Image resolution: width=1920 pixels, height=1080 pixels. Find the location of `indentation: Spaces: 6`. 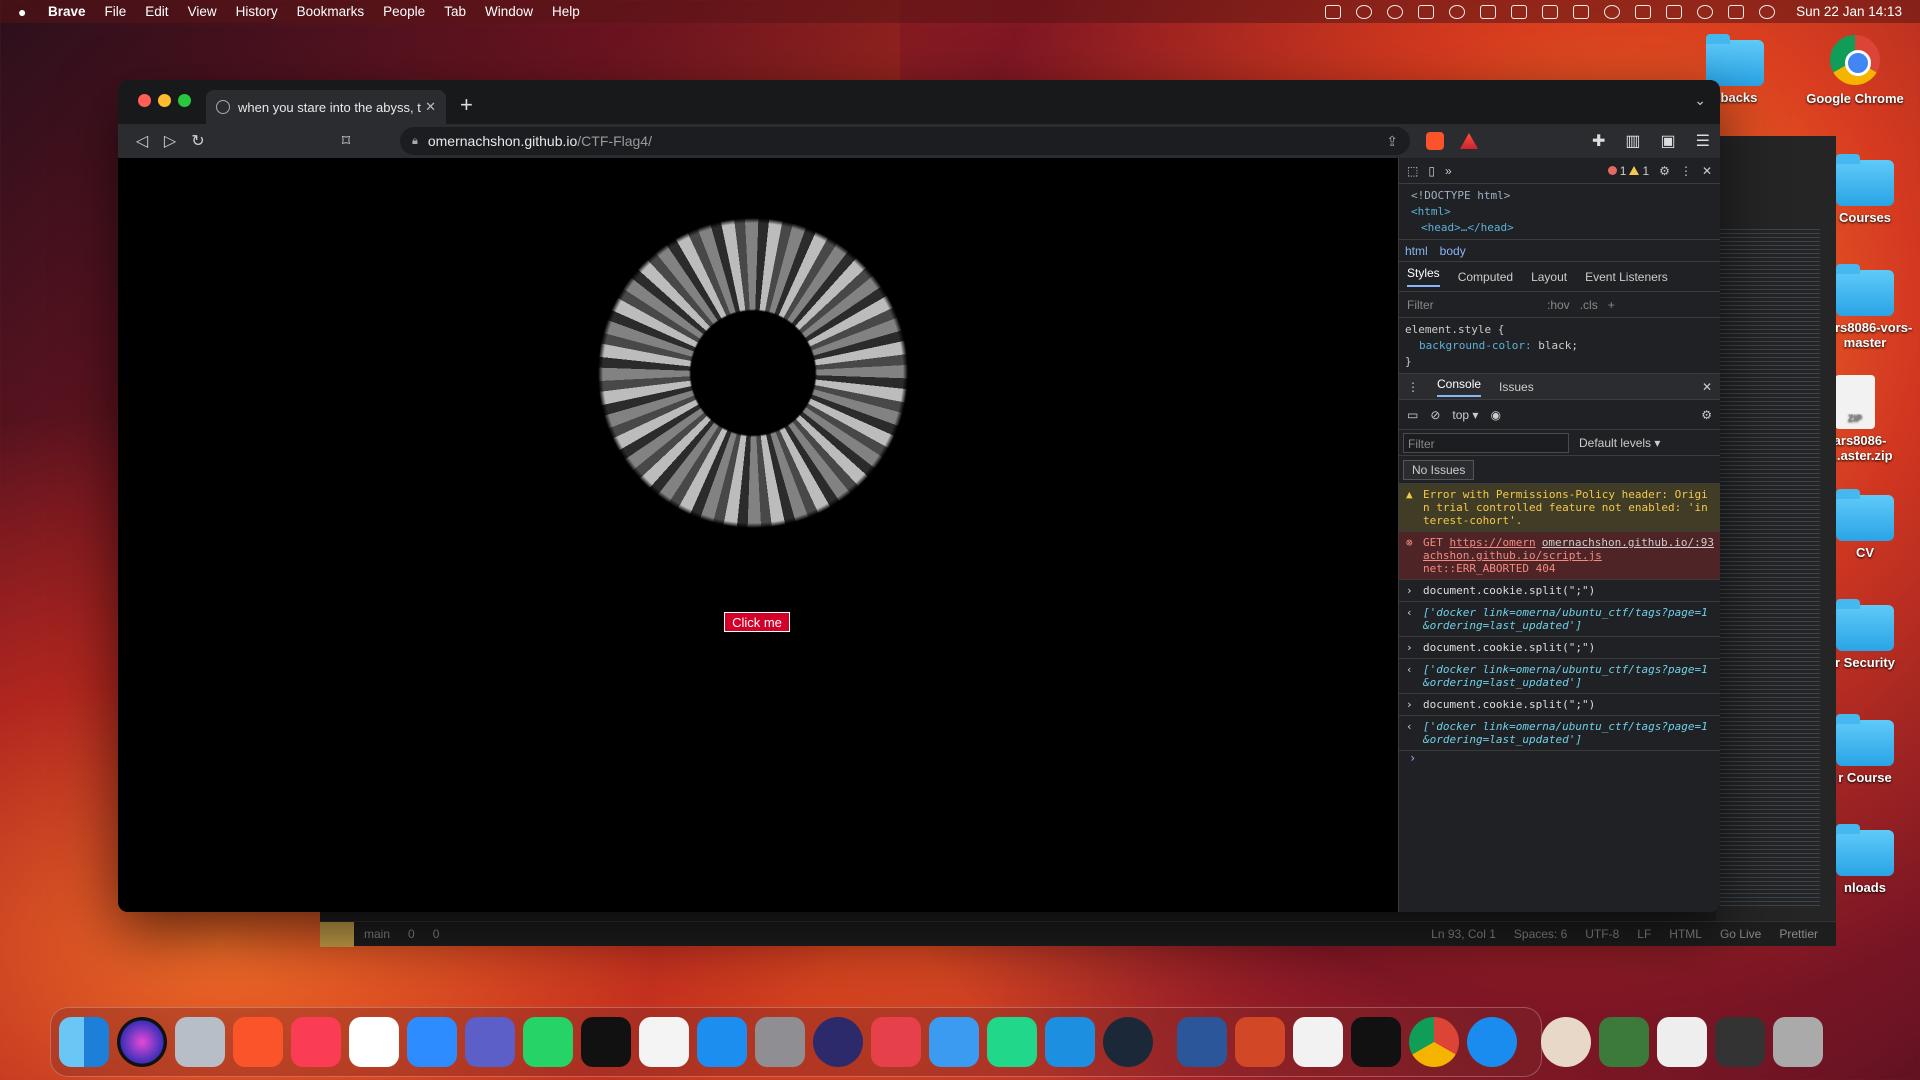

indentation: Spaces: 6 is located at coordinates (1540, 934).